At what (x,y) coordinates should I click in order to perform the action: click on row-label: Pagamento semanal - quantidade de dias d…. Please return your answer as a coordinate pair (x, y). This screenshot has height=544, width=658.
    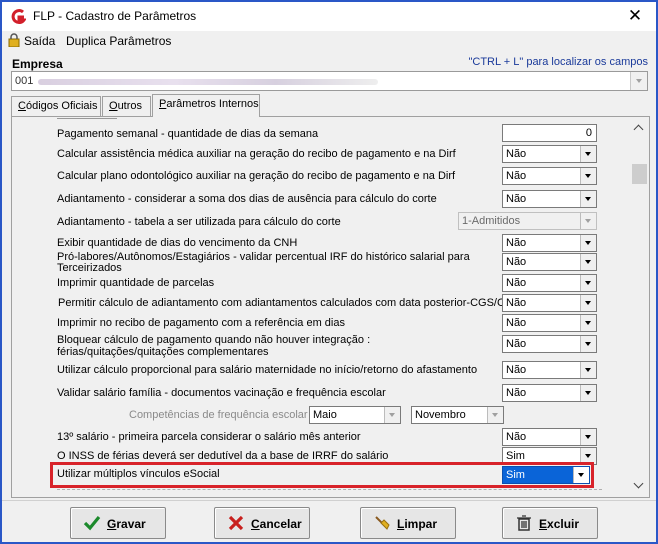
    Looking at the image, I should click on (188, 134).